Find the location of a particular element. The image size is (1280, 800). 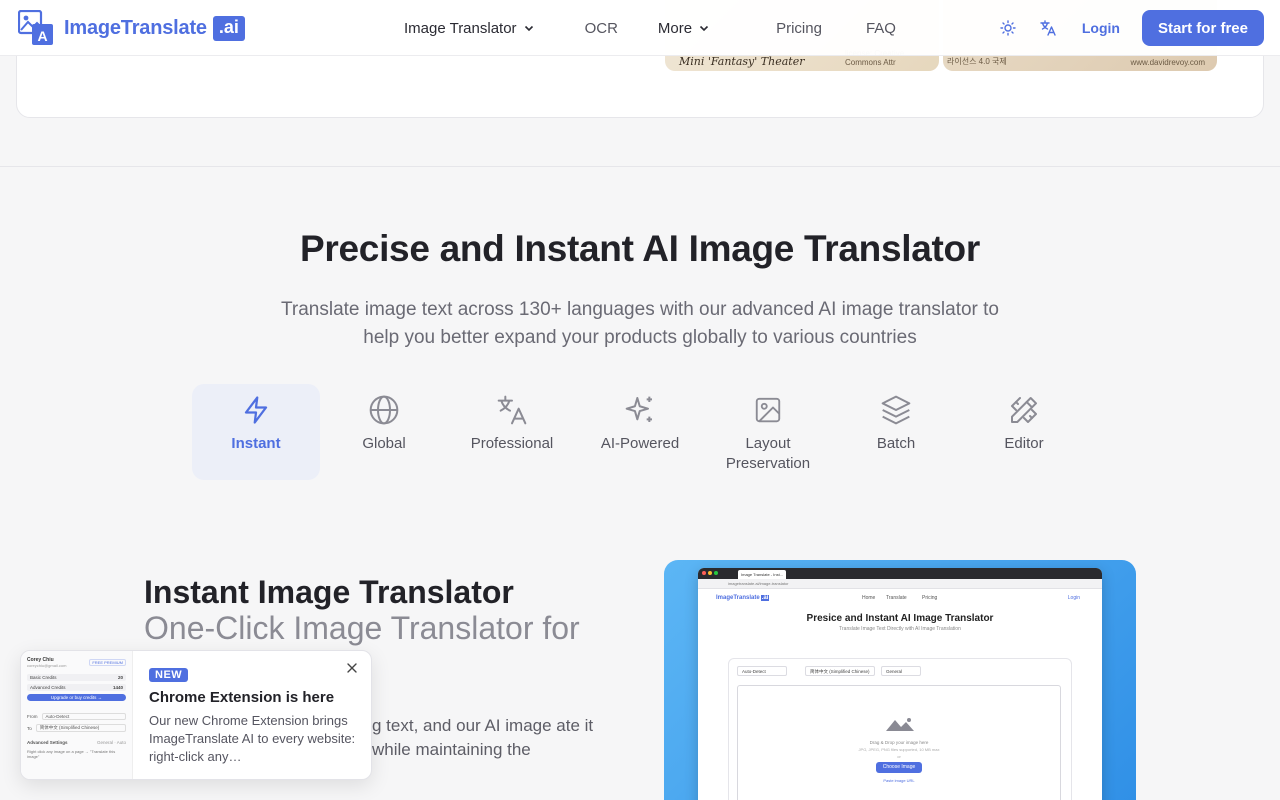

section-subtitle: One-Click Image Translator for is located at coordinates (362, 628).